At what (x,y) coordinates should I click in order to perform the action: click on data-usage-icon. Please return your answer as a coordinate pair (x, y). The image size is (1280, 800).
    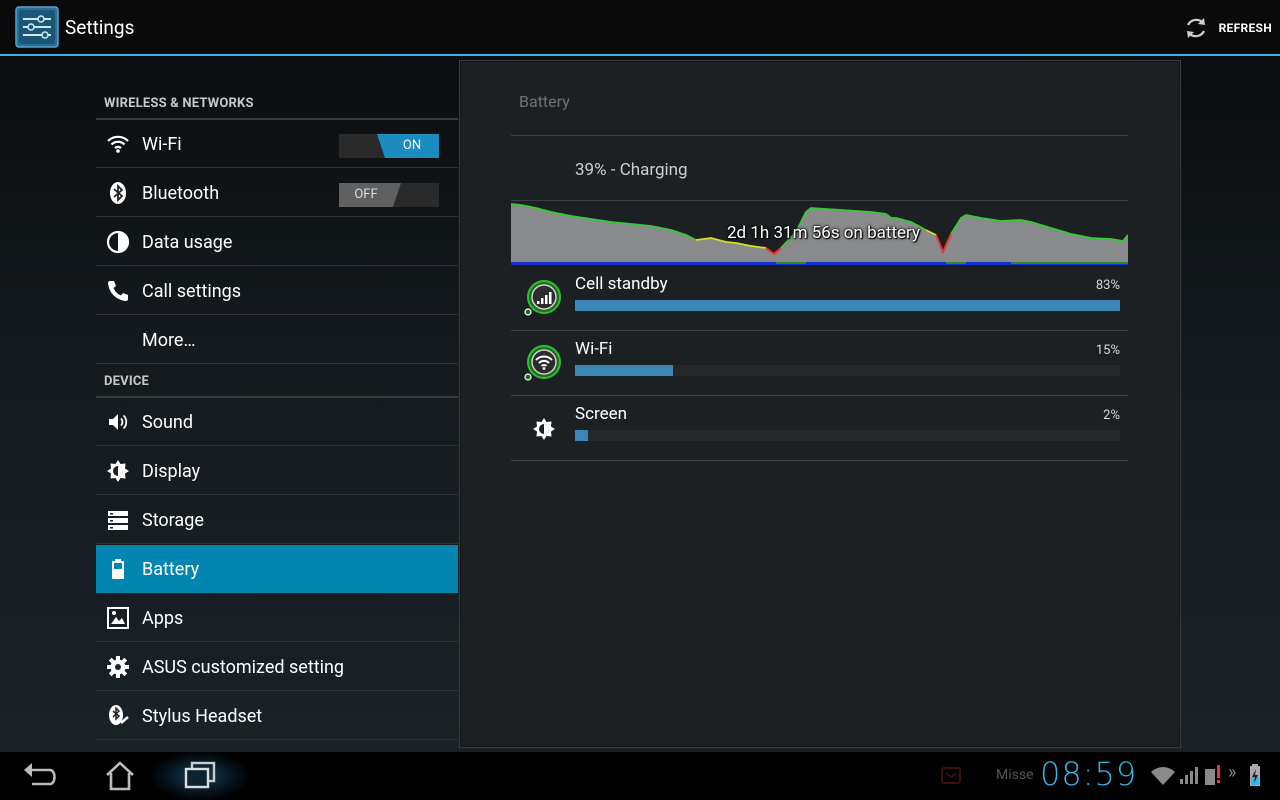
    Looking at the image, I should click on (118, 242).